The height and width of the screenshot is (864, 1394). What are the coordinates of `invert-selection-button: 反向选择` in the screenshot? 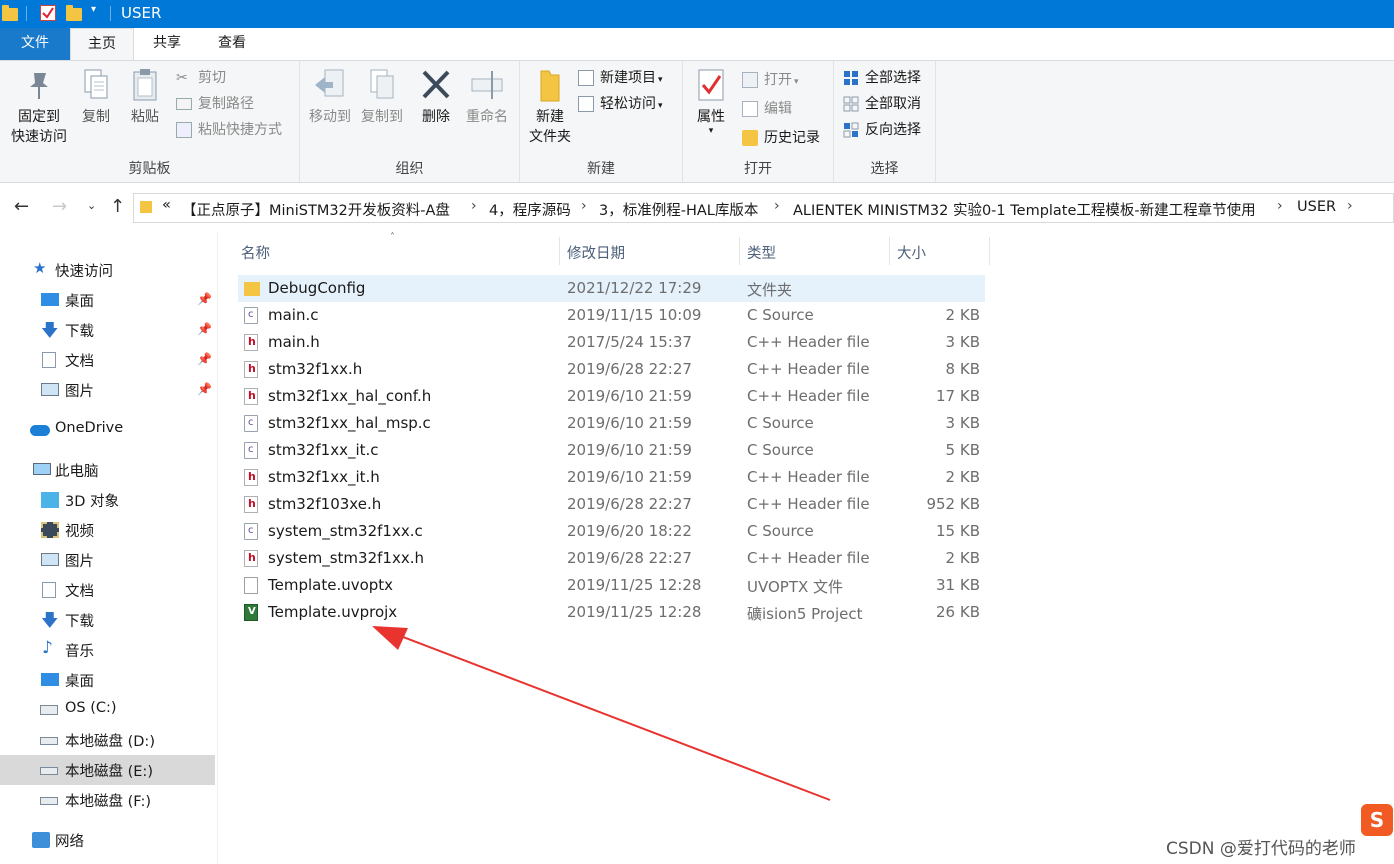 It's located at (882, 130).